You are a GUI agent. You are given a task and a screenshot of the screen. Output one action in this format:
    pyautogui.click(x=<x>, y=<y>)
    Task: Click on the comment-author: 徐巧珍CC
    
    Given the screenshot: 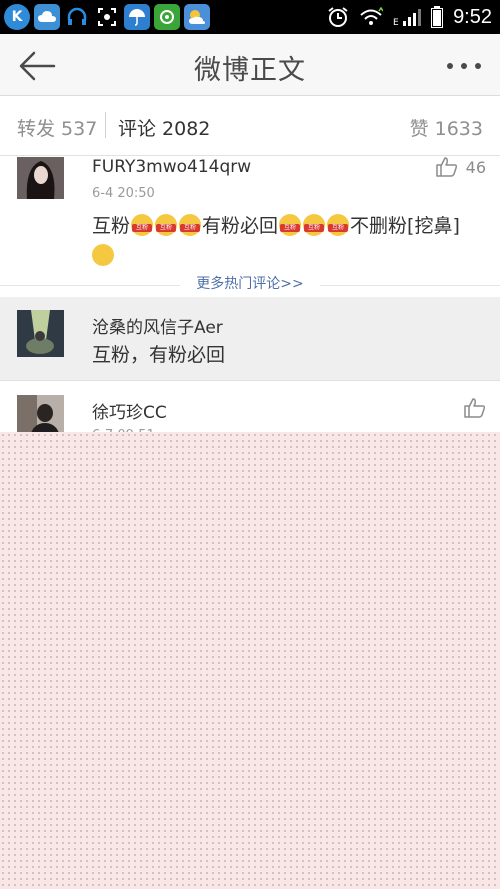 What is the action you would take?
    pyautogui.click(x=129, y=410)
    